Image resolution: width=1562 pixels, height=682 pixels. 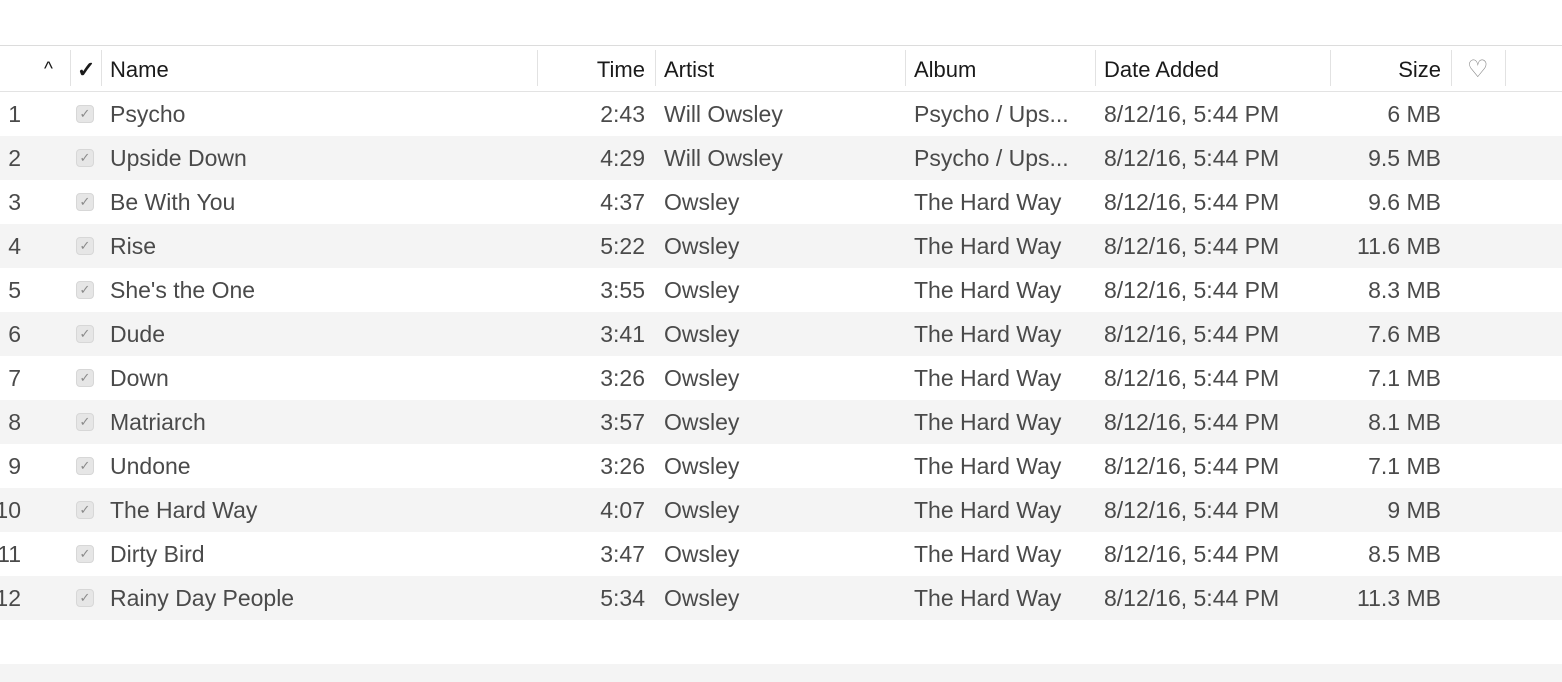 I want to click on track-number: 6, so click(x=14, y=334).